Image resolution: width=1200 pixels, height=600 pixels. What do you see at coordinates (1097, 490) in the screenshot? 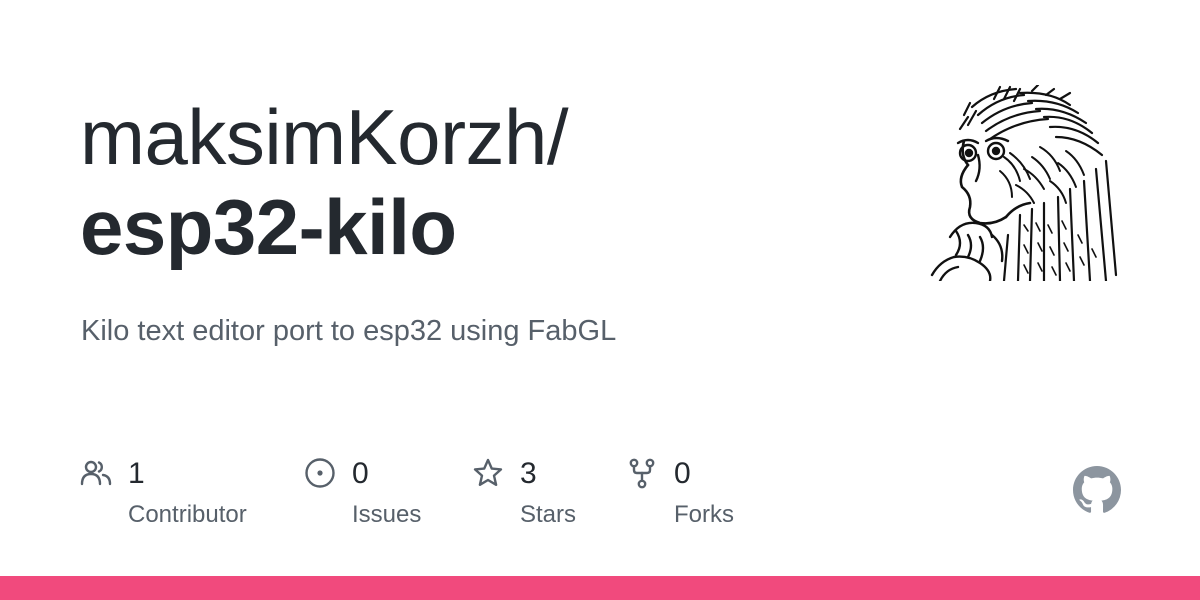
I see `github-mark-icon` at bounding box center [1097, 490].